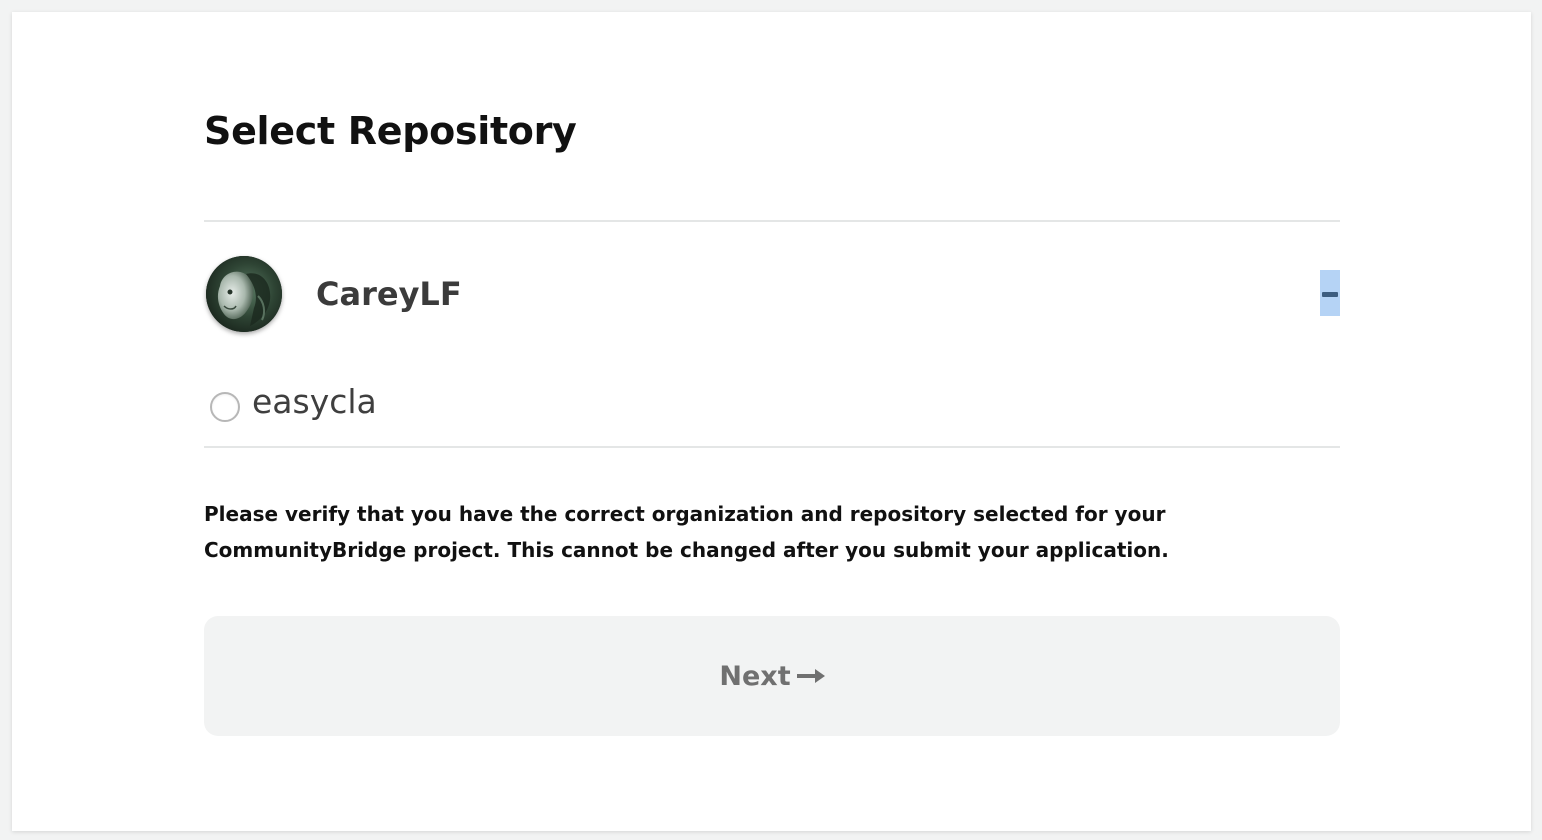  What do you see at coordinates (755, 676) in the screenshot?
I see `next-button-label: Next` at bounding box center [755, 676].